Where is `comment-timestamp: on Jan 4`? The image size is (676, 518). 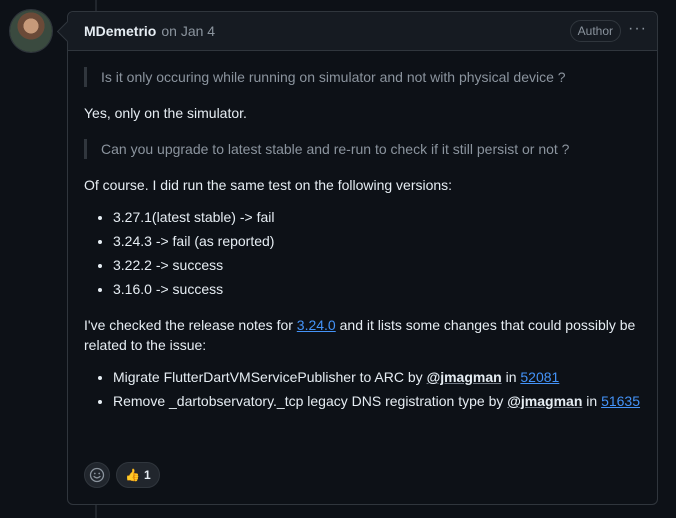 comment-timestamp: on Jan 4 is located at coordinates (188, 31).